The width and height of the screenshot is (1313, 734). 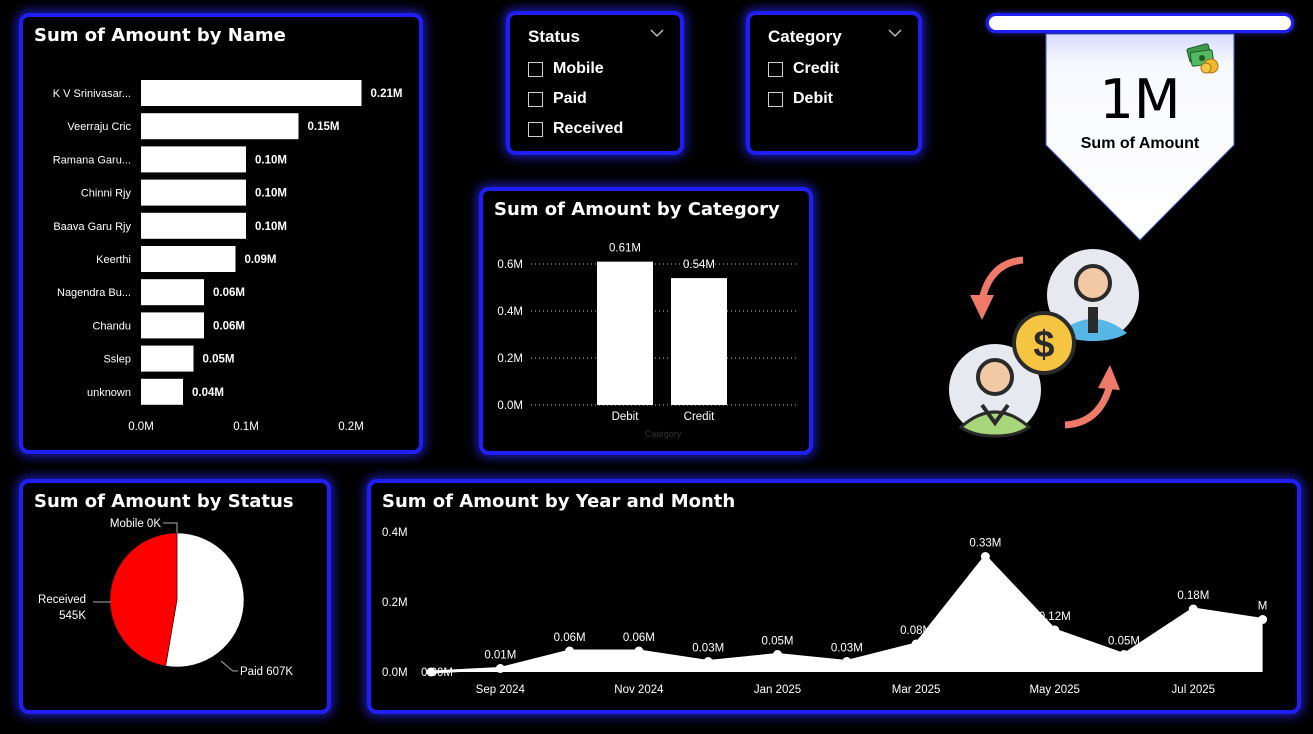 I want to click on data-label: M, so click(x=1263, y=607).